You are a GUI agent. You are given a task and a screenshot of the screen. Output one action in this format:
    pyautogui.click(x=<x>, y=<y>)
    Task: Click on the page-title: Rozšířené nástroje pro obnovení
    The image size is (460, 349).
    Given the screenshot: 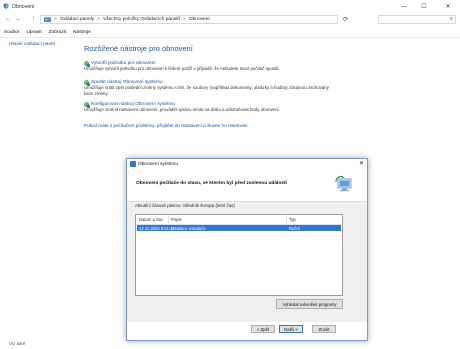 What is the action you would take?
    pyautogui.click(x=138, y=48)
    